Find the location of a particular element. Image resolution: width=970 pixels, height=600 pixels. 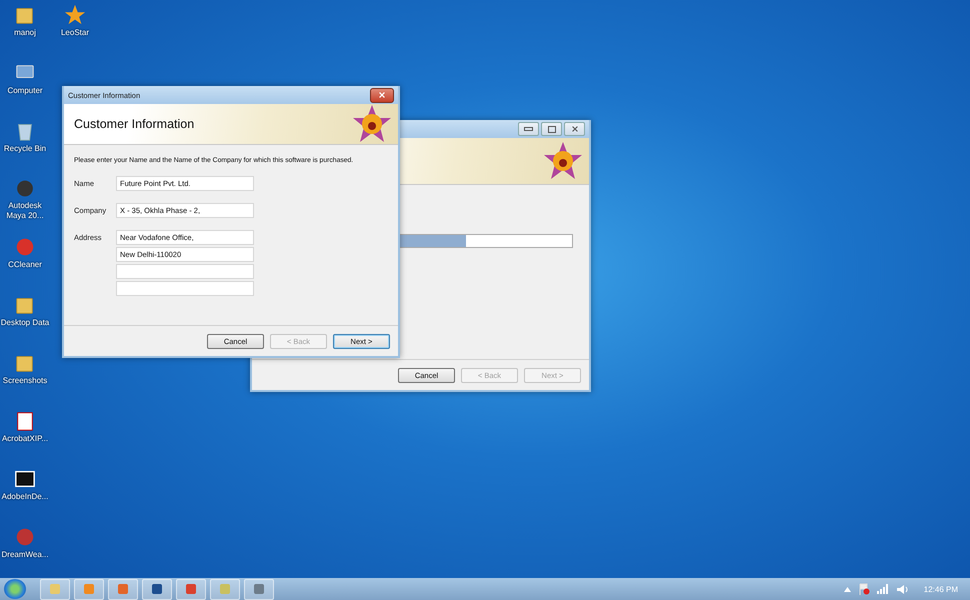

desktop-icon-label: Screenshots is located at coordinates (25, 381).